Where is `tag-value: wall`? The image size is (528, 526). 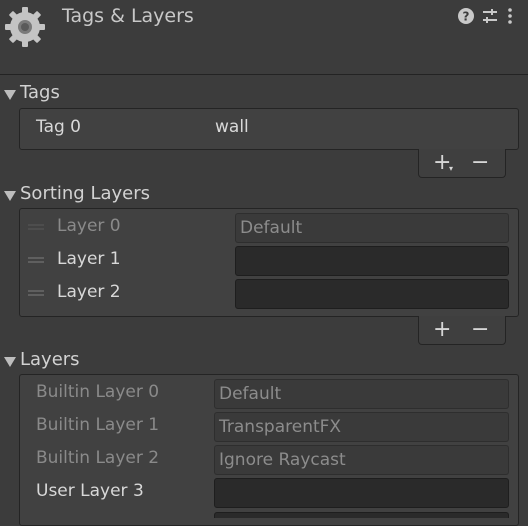 tag-value: wall is located at coordinates (232, 127).